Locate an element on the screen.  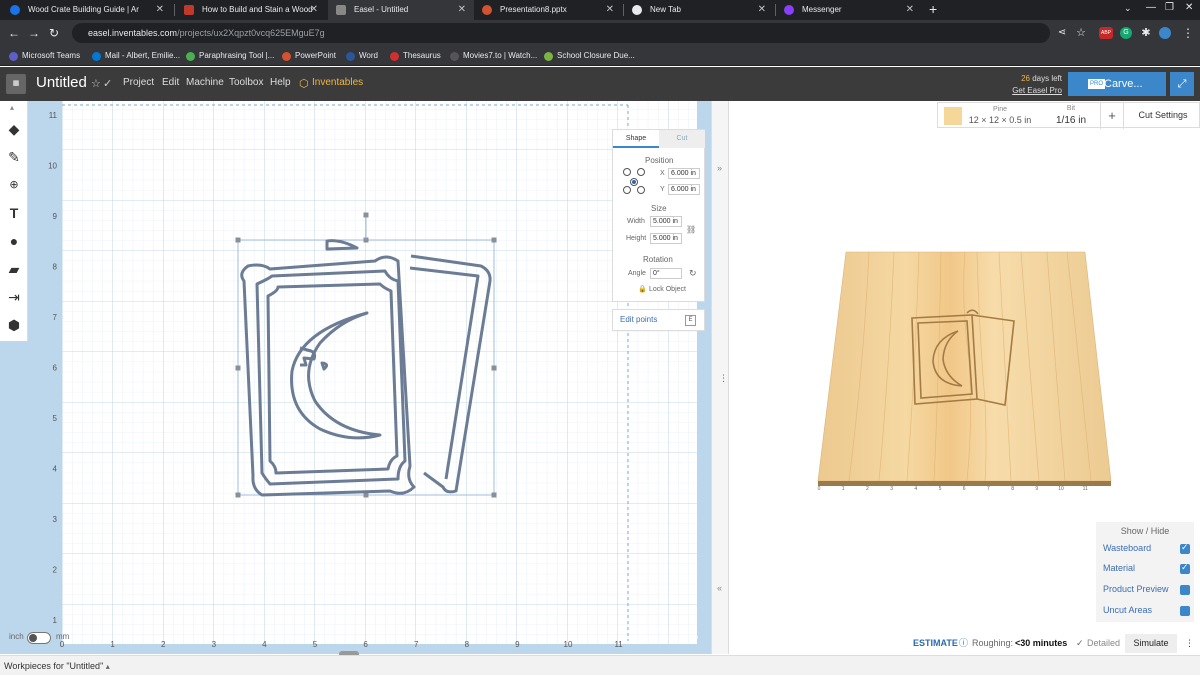
show-product-preview-label: Product Preview is located at coordinates (1136, 589).